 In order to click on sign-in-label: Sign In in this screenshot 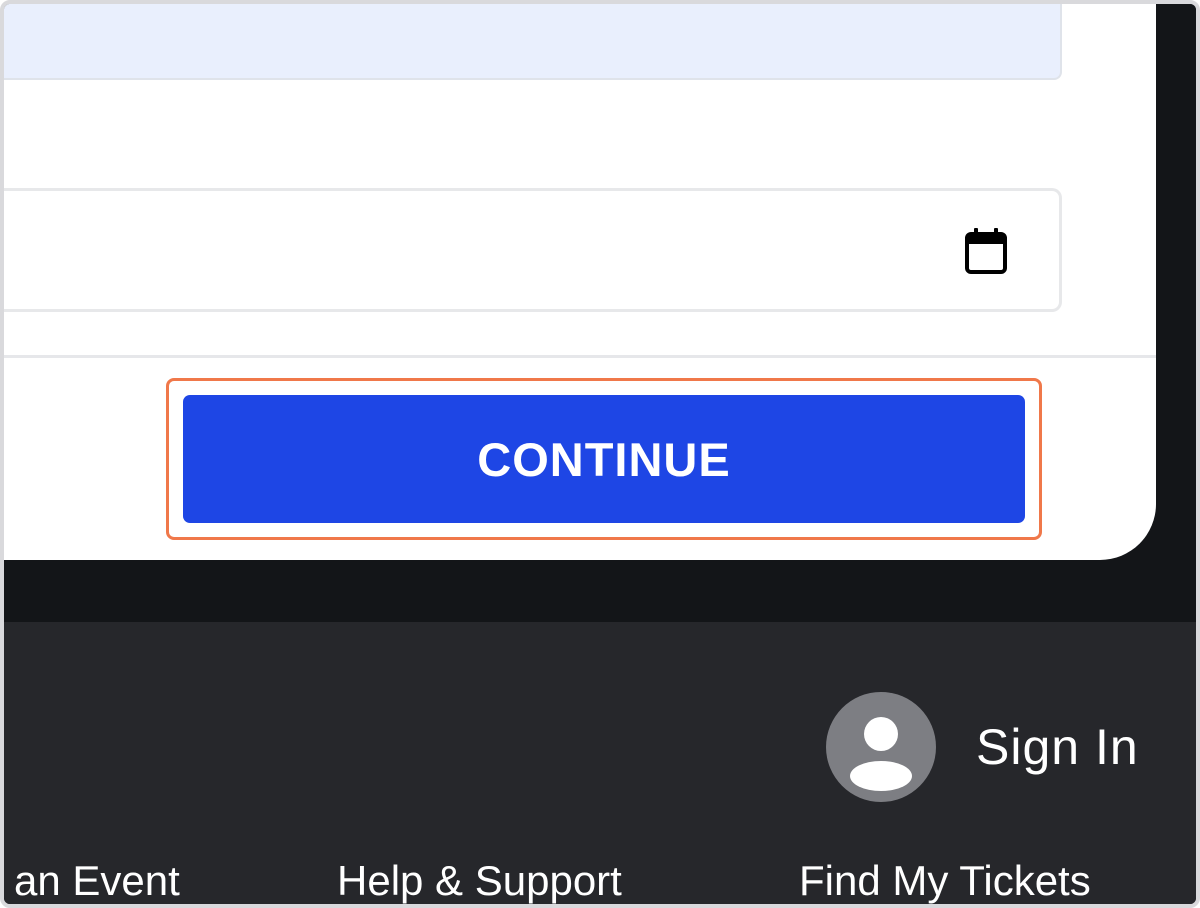, I will do `click(1057, 747)`.